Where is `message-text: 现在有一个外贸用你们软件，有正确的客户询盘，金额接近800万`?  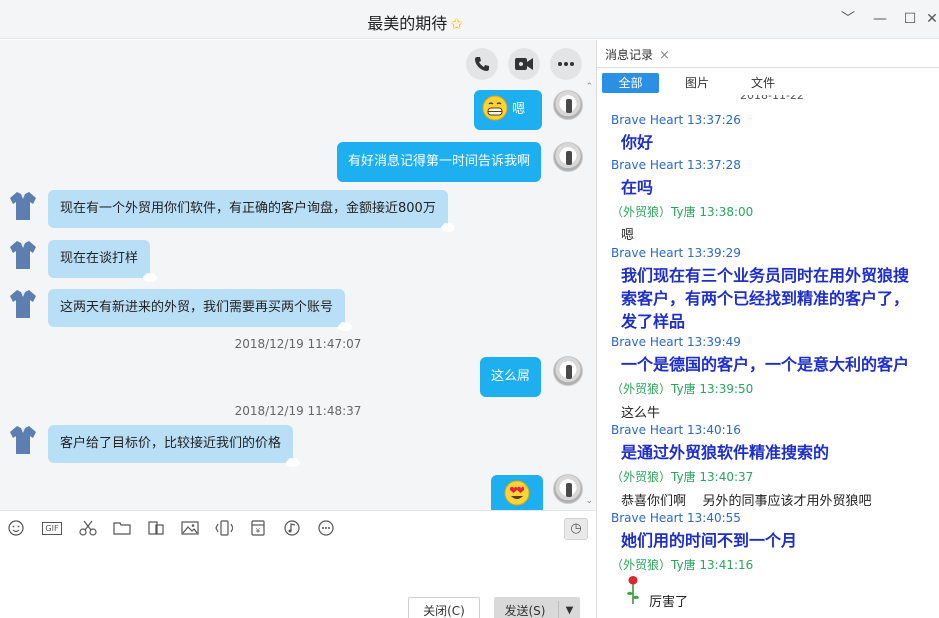 message-text: 现在有一个外贸用你们软件，有正确的客户询盘，金额接近800万 is located at coordinates (248, 208).